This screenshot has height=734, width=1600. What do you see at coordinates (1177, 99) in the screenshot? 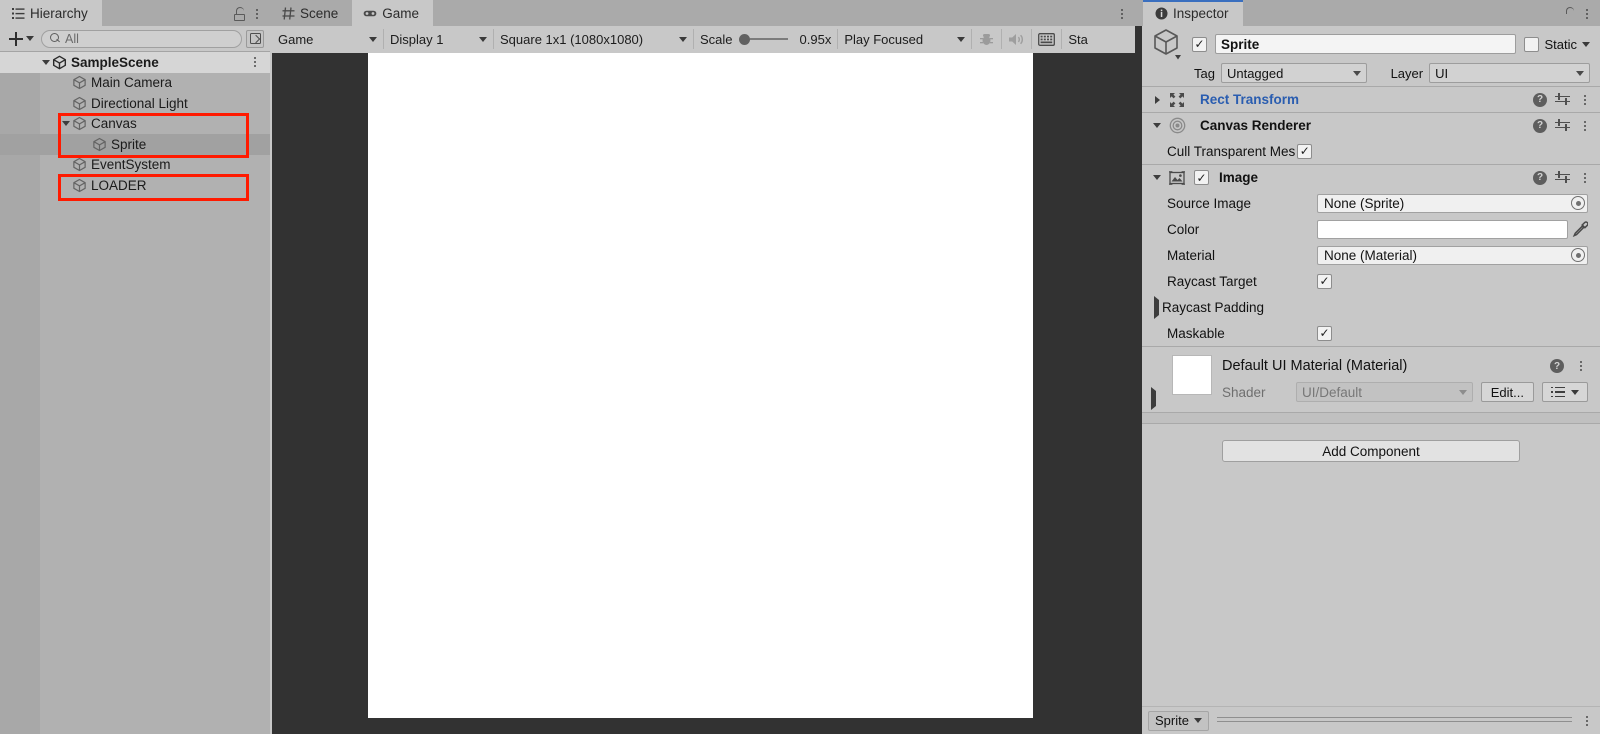
I see `rect-transform-icon` at bounding box center [1177, 99].